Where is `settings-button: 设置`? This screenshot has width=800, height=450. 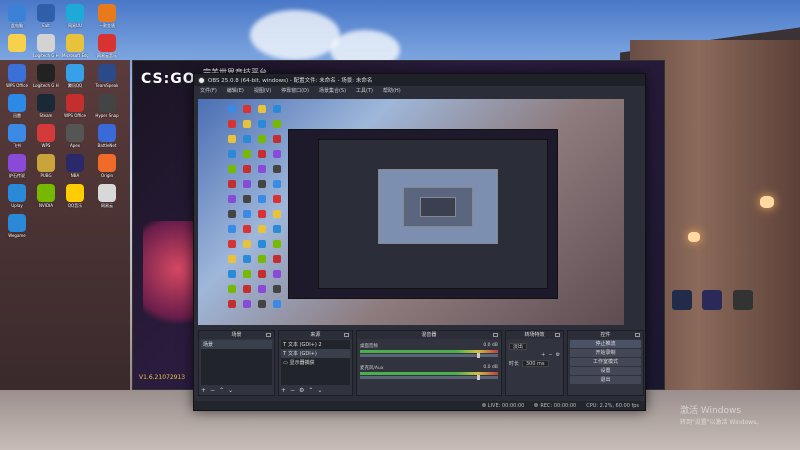 settings-button: 设置 is located at coordinates (605, 371).